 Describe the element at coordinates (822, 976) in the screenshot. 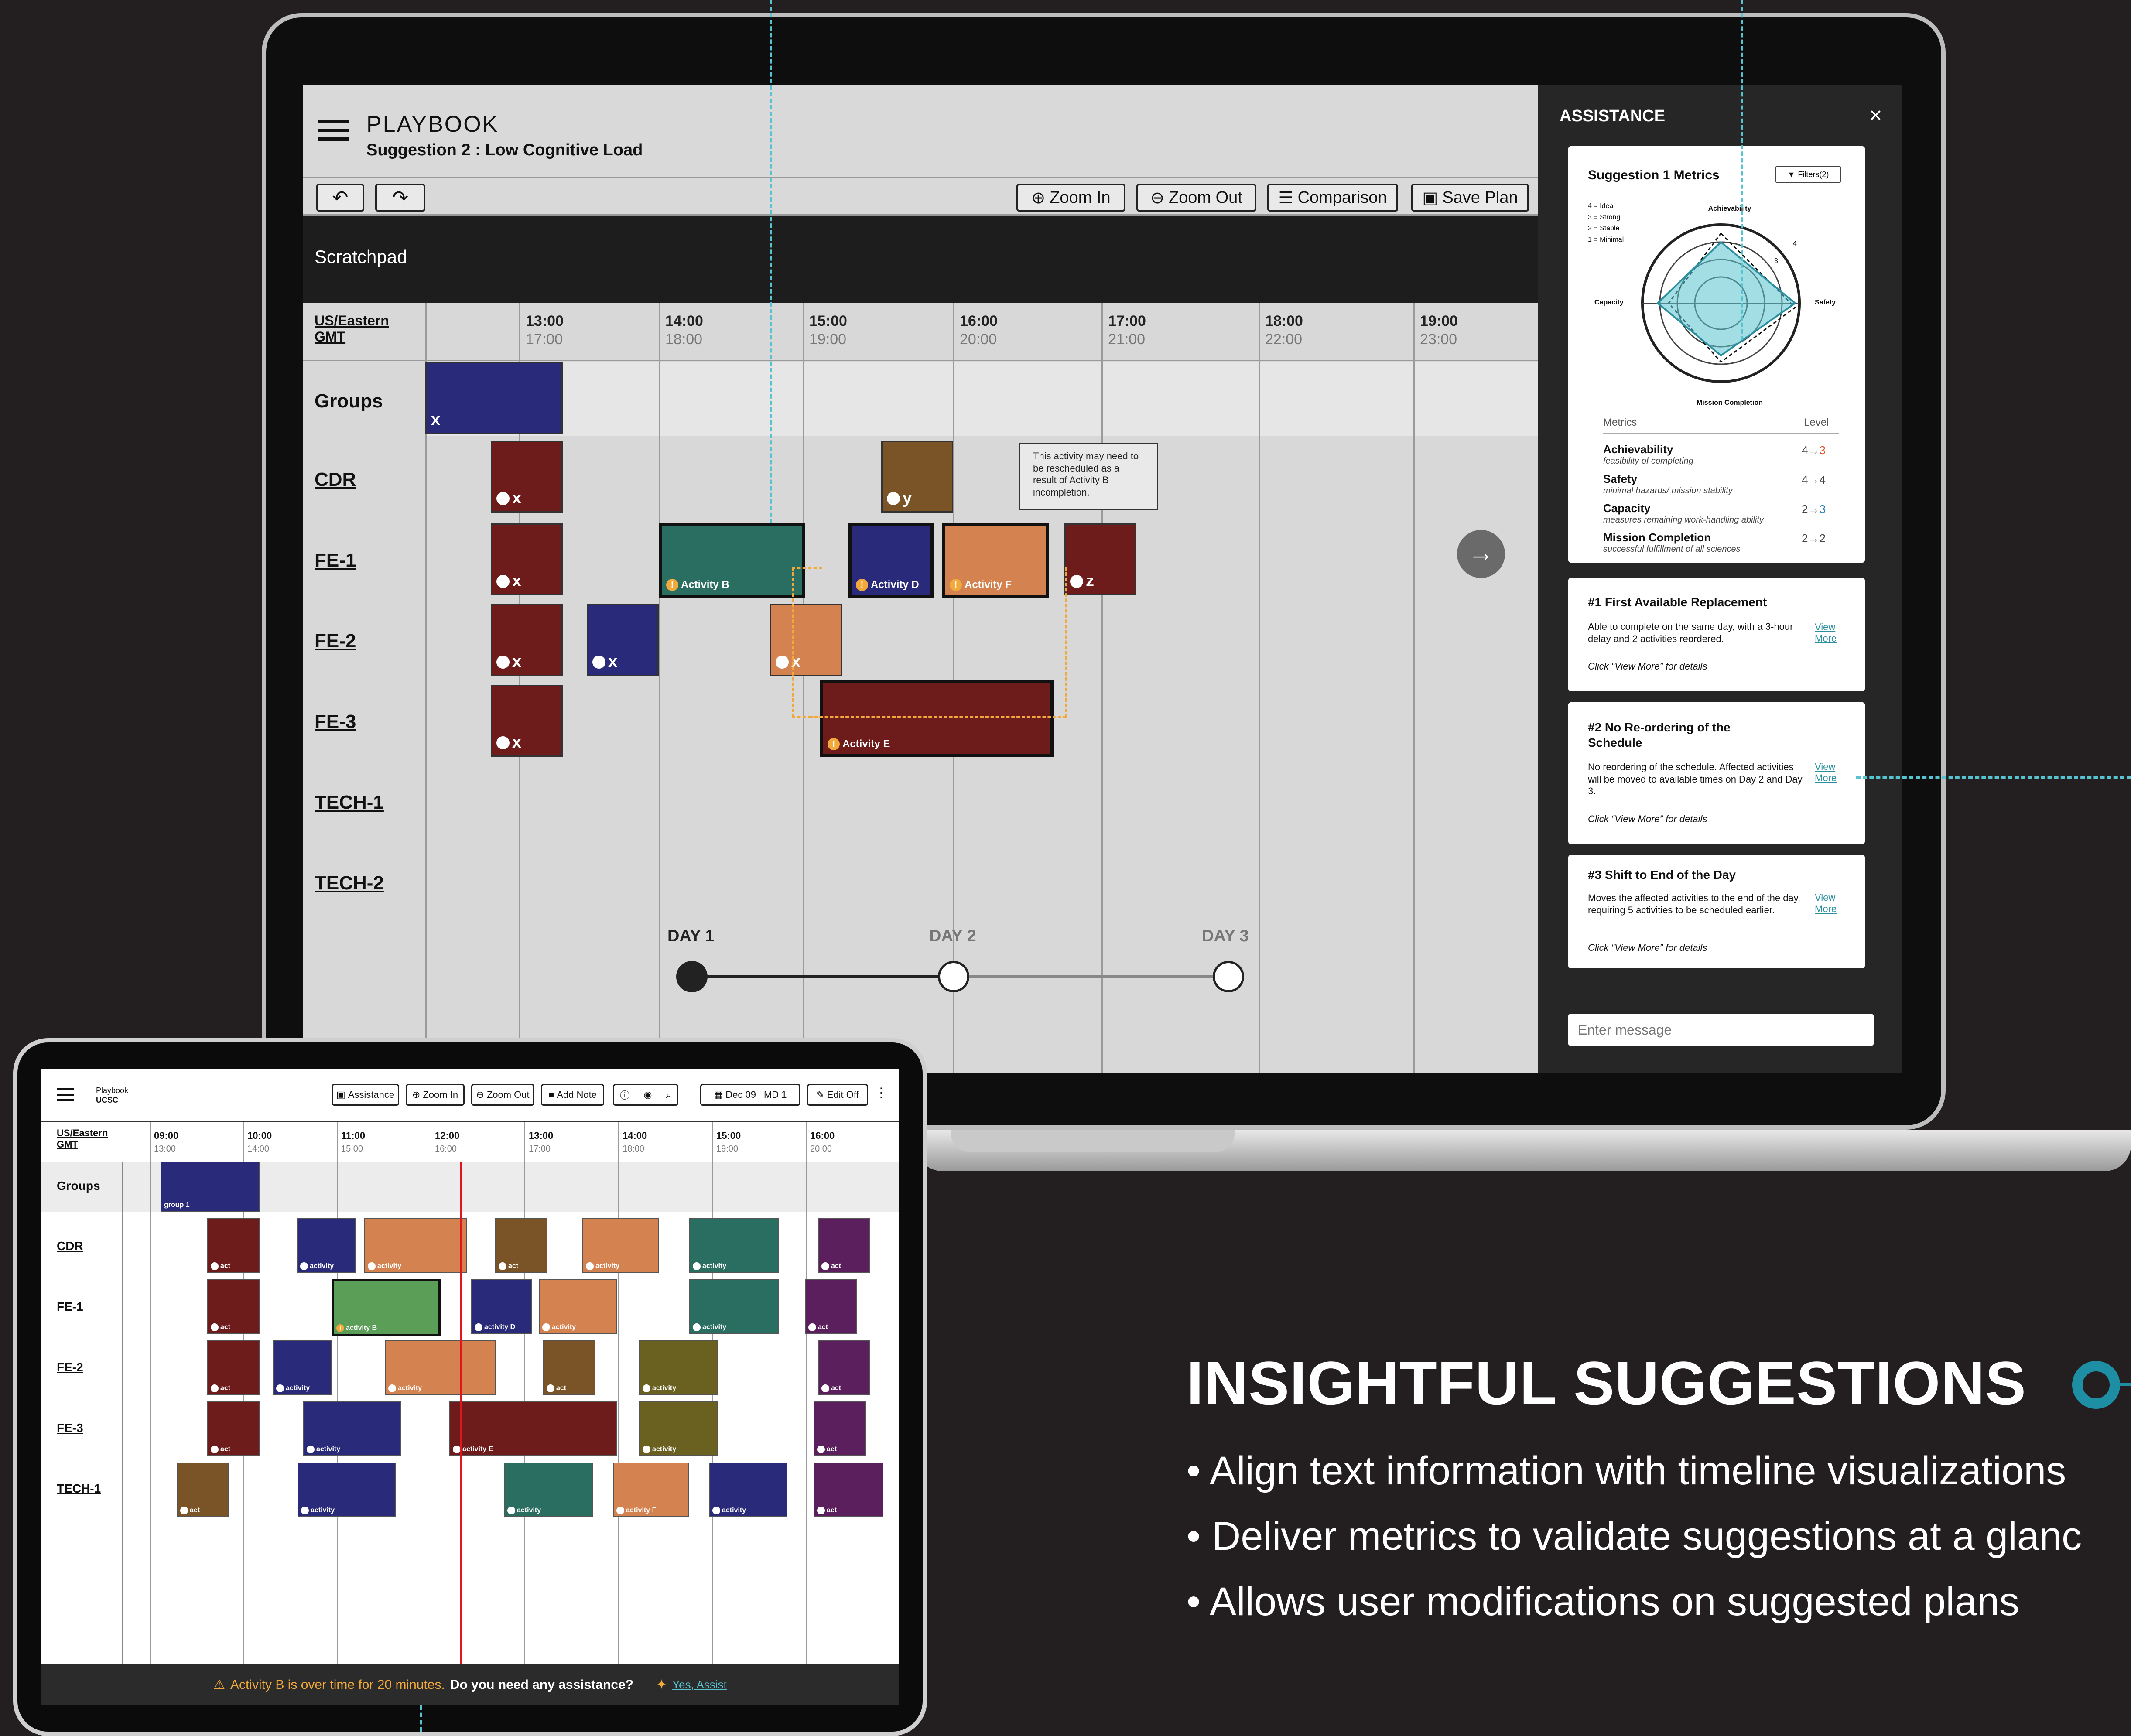

I see `day-slider-track` at that location.